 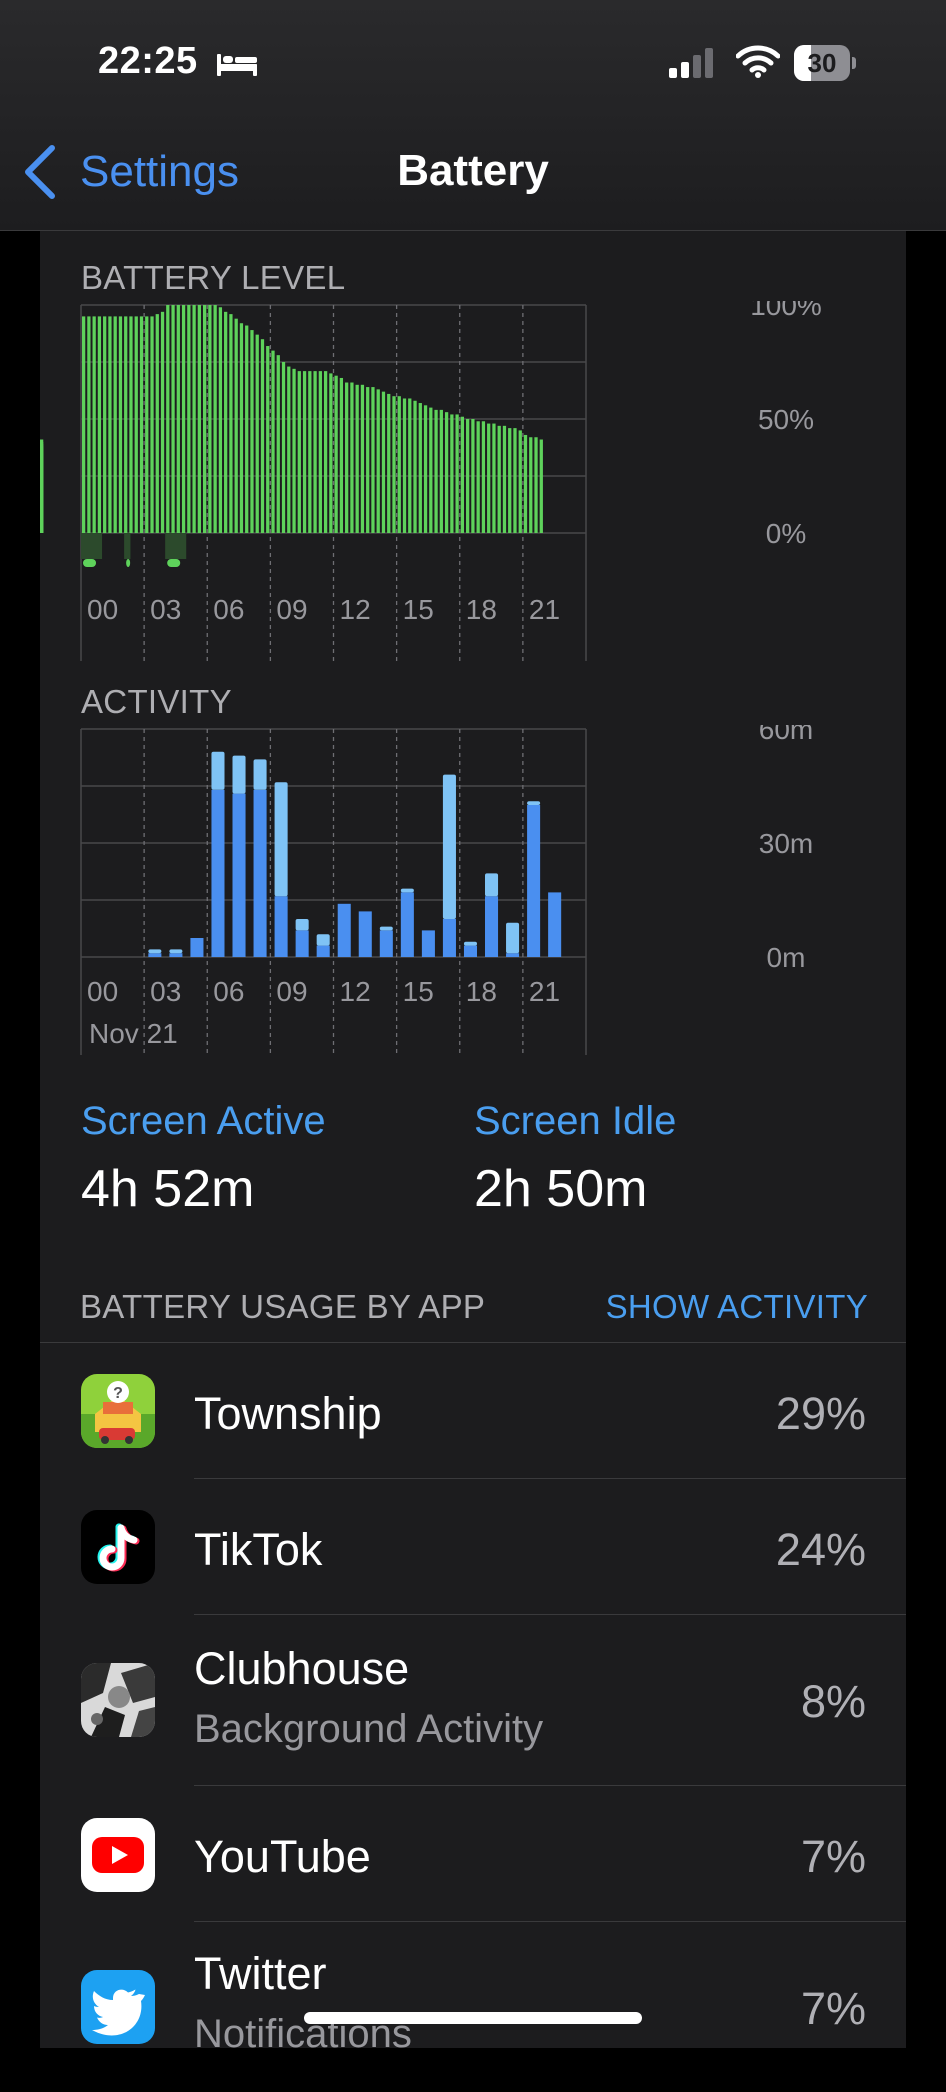 I want to click on activity-chart: 00 03 06 09 12 15 18 21 60m 30m 0m Nov 21, so click(x=473, y=890).